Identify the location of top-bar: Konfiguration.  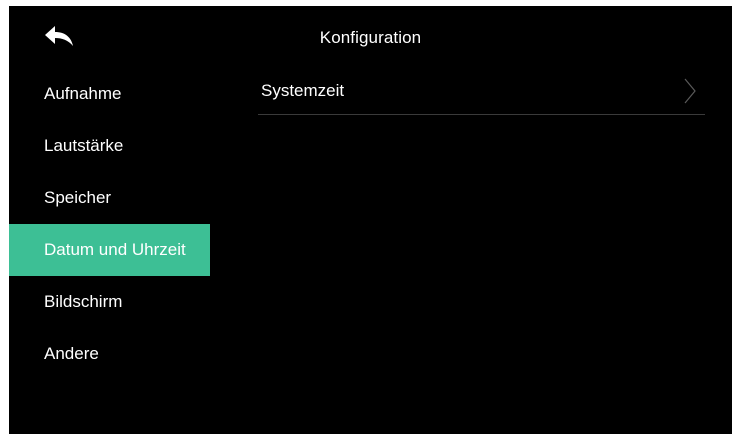
(370, 37).